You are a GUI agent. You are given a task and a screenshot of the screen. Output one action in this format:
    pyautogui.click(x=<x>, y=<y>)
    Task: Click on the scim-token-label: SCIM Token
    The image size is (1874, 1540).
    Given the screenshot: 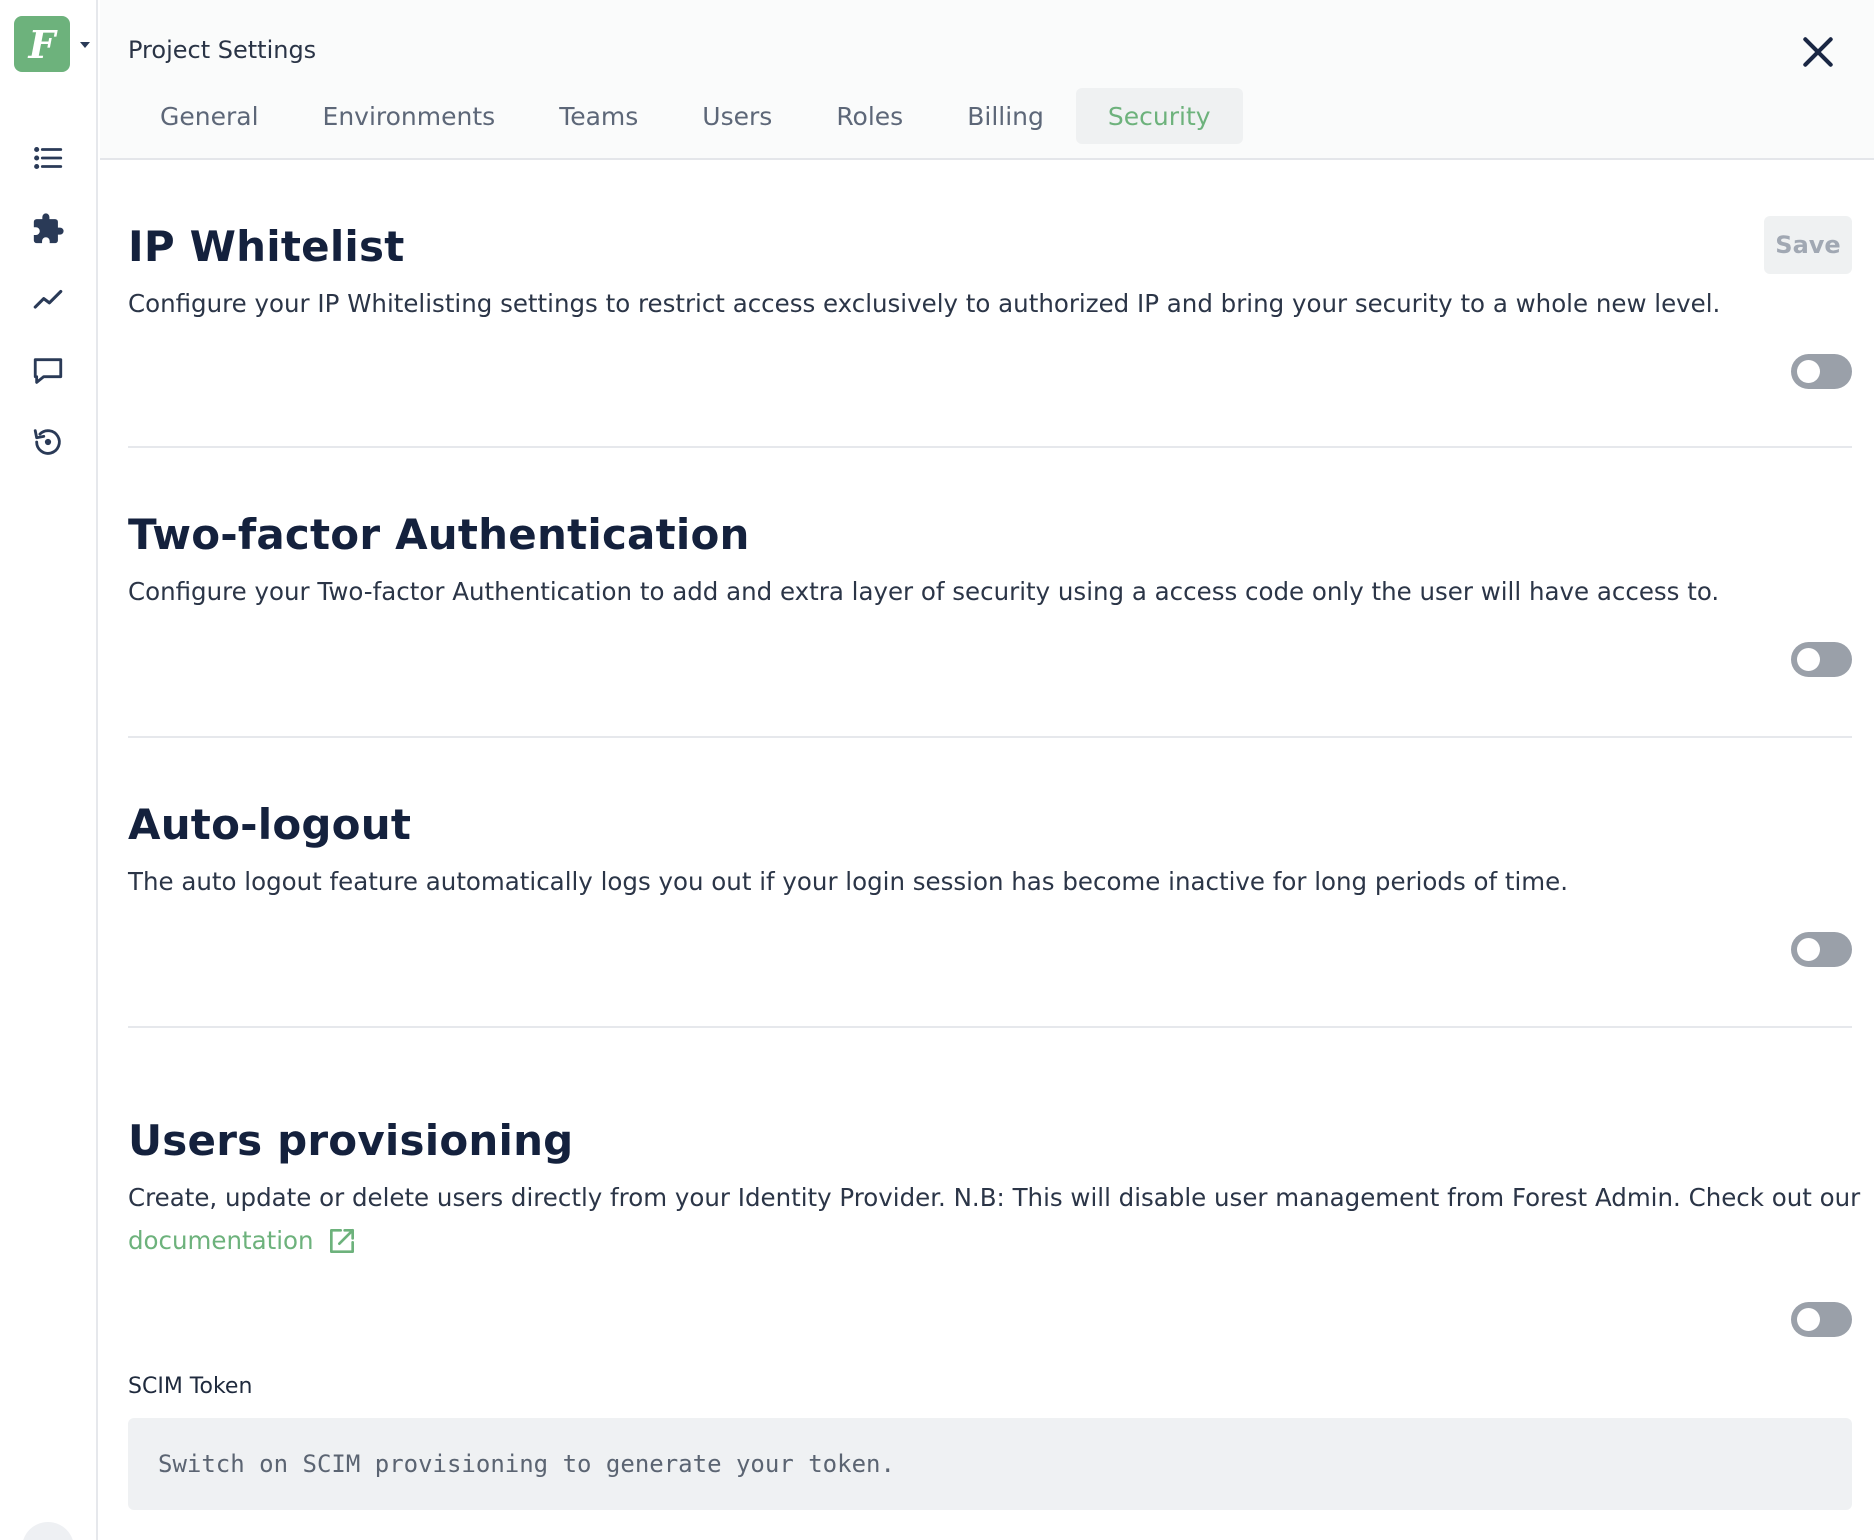 What is the action you would take?
    pyautogui.click(x=190, y=1386)
    